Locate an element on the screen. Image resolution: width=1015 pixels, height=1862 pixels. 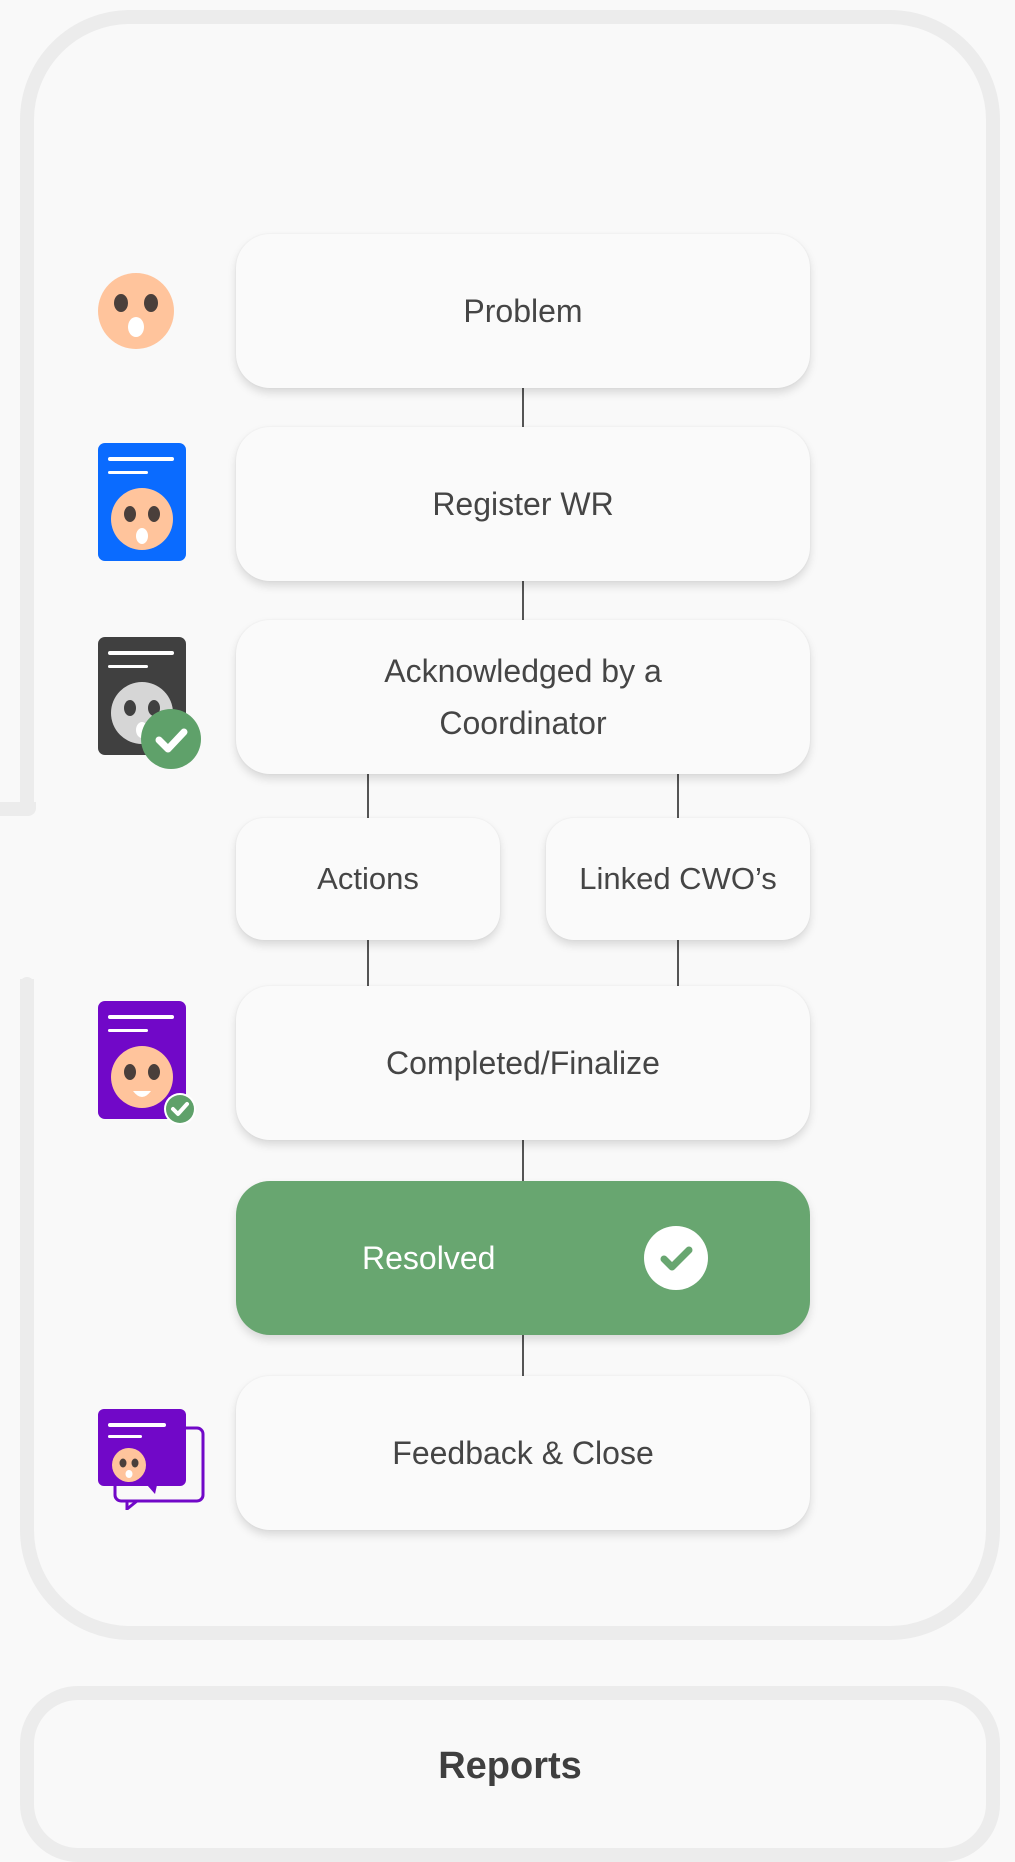
step-label: Linked CWO’s is located at coordinates (678, 878).